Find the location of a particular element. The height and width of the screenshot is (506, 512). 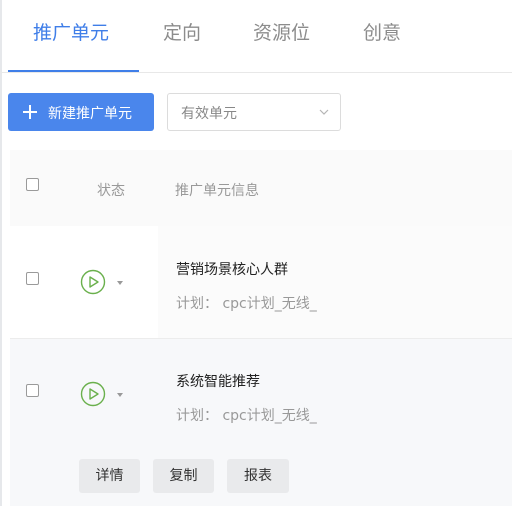

chevron-down-icon is located at coordinates (324, 112).